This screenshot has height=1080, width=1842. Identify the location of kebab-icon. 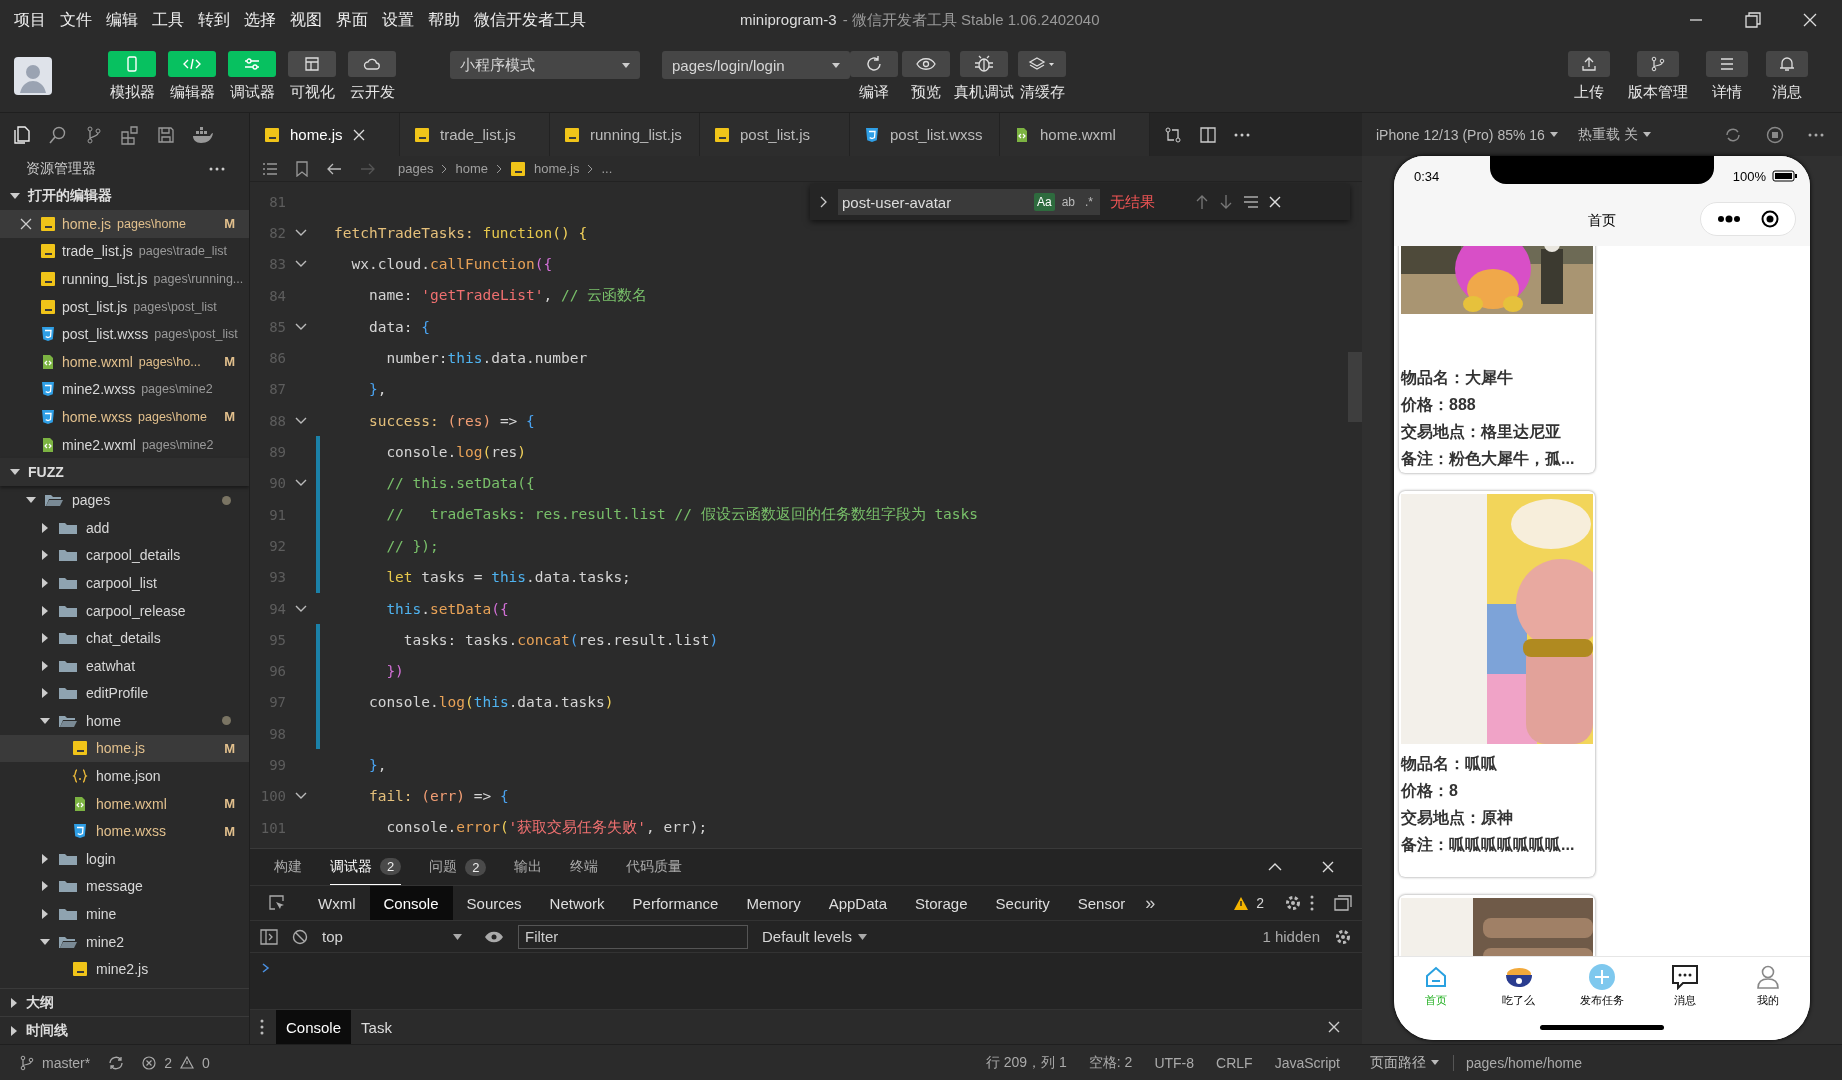
(262, 1027).